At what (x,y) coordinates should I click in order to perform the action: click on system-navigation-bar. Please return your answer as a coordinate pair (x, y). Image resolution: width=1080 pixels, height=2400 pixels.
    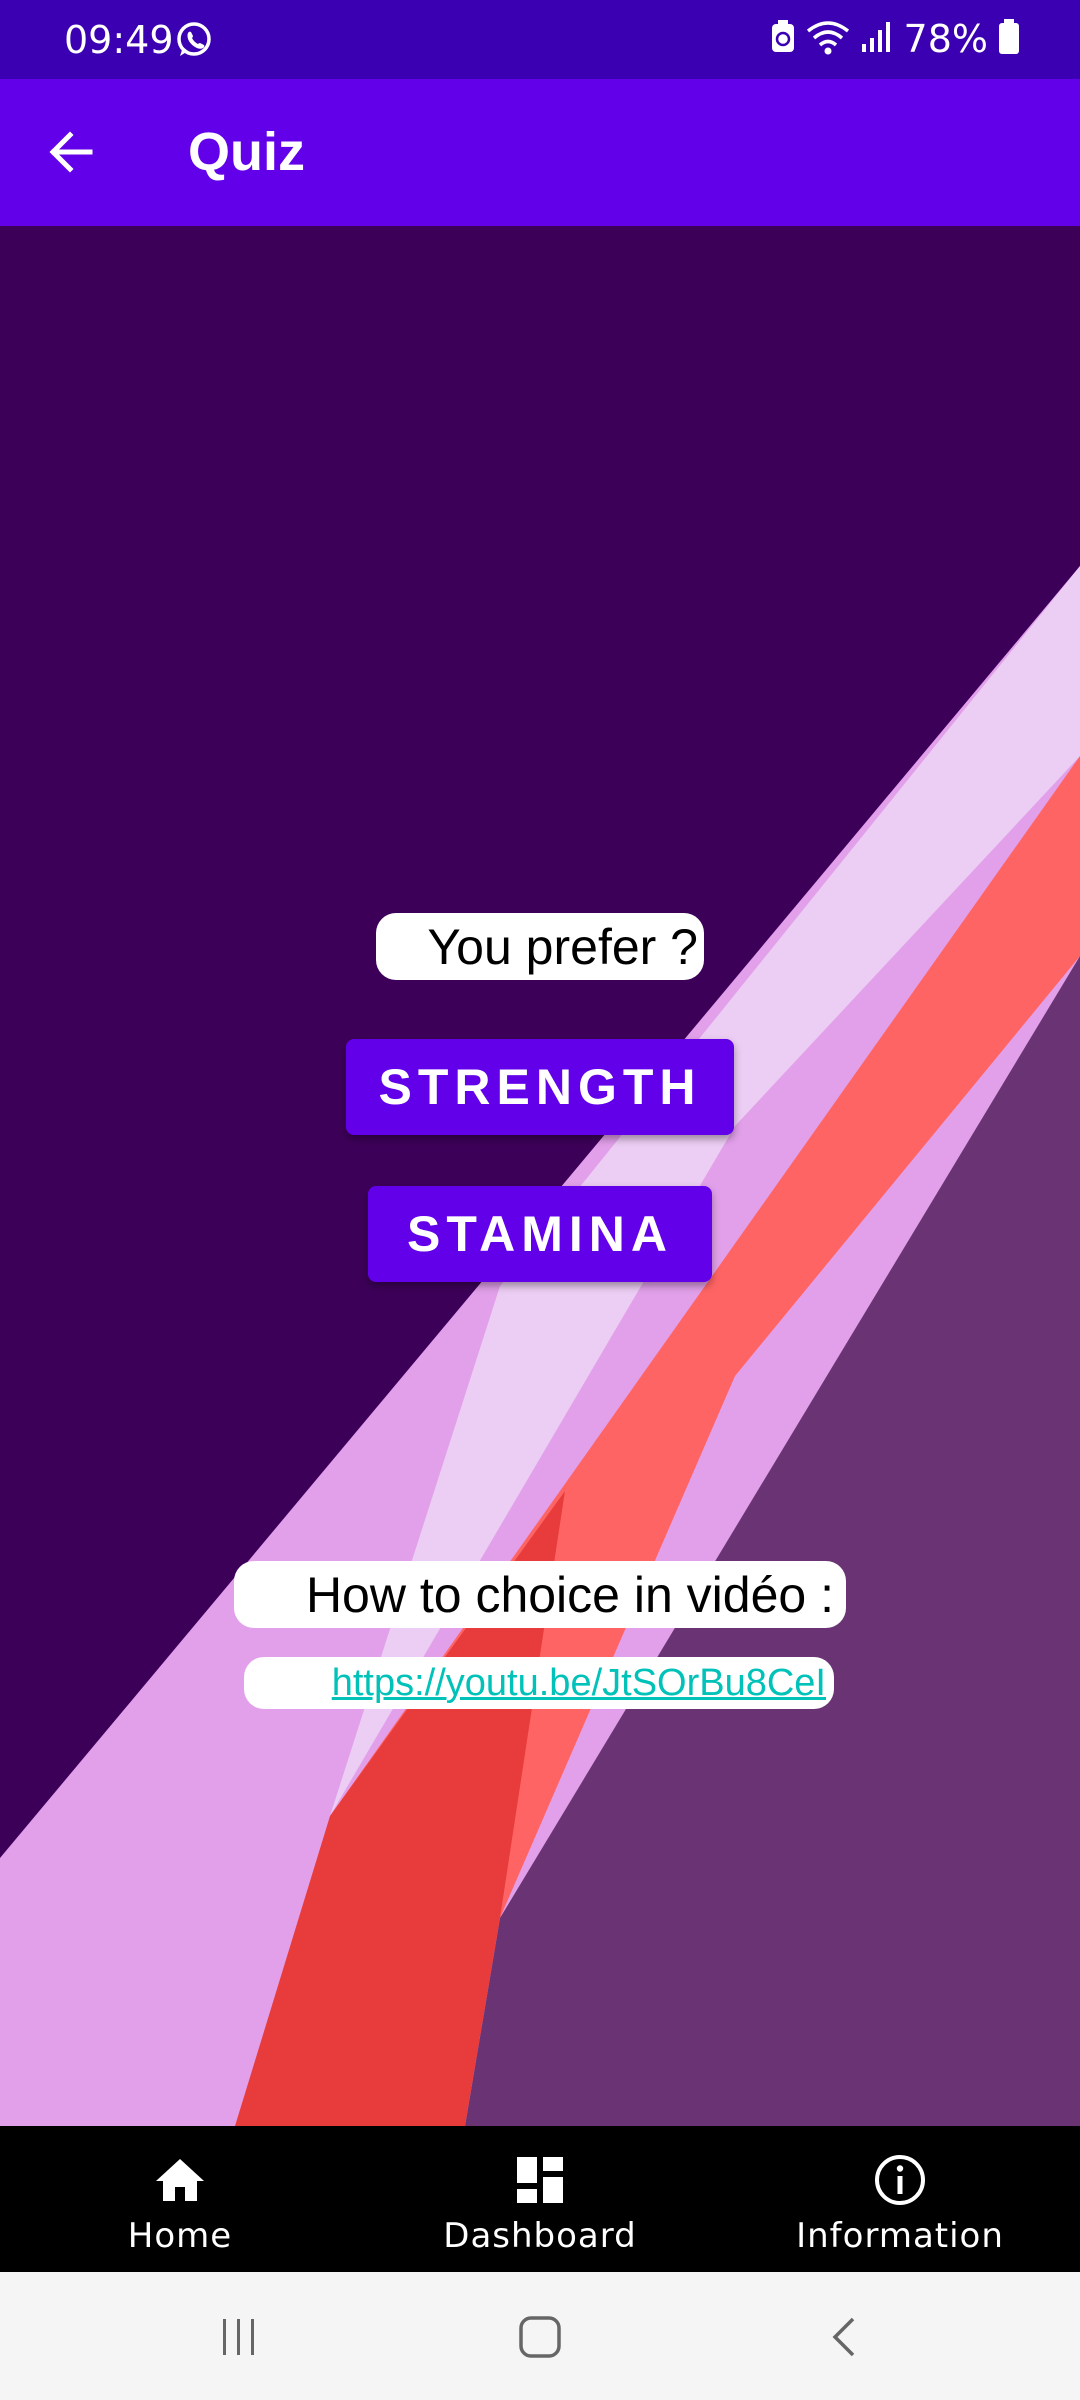
    Looking at the image, I should click on (540, 2336).